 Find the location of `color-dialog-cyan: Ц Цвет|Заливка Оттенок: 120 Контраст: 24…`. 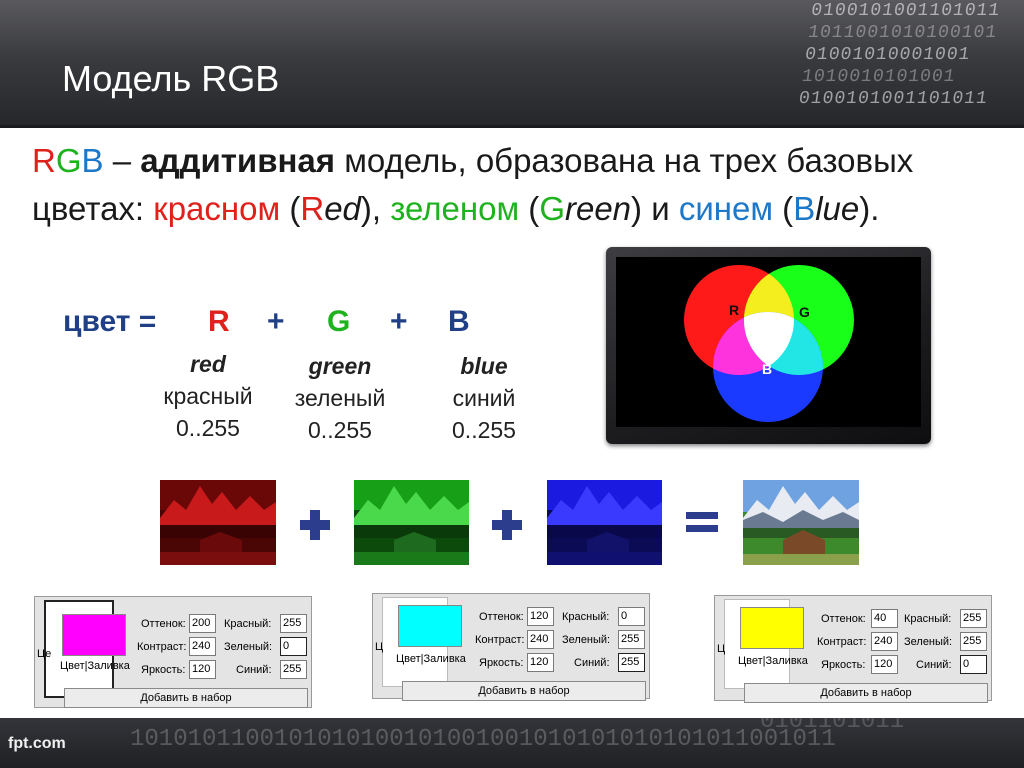

color-dialog-cyan: Ц Цвет|Заливка Оттенок: 120 Контраст: 24… is located at coordinates (512, 649).